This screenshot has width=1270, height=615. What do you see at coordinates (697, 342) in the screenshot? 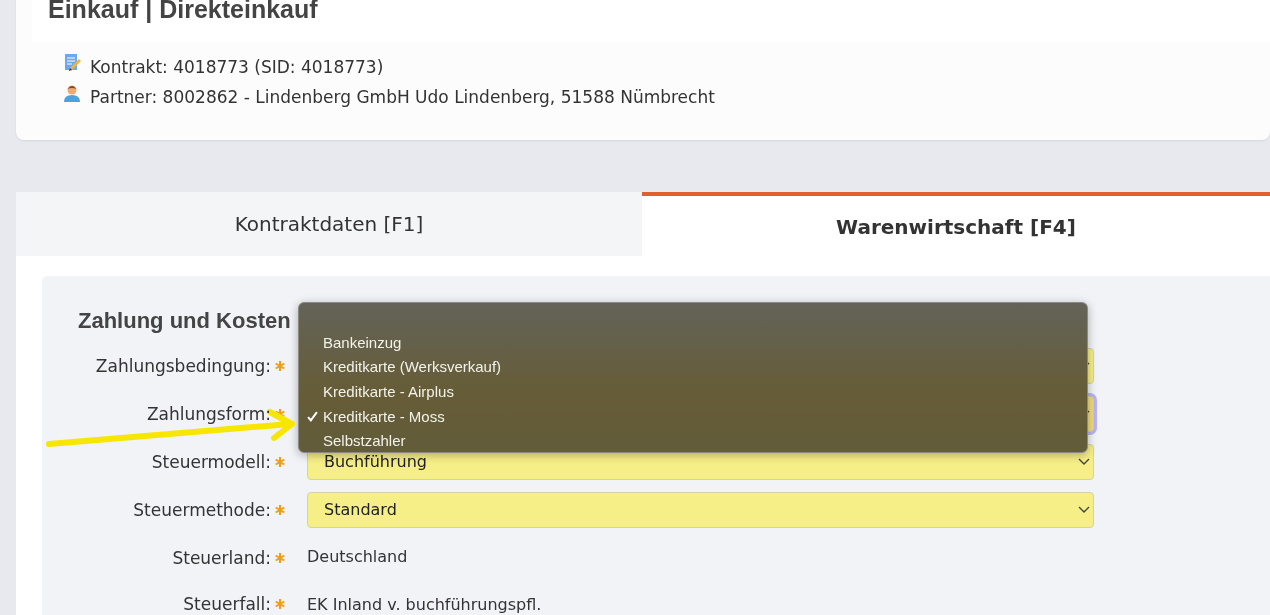
I see `dropdown-option: Bankeinzug` at bounding box center [697, 342].